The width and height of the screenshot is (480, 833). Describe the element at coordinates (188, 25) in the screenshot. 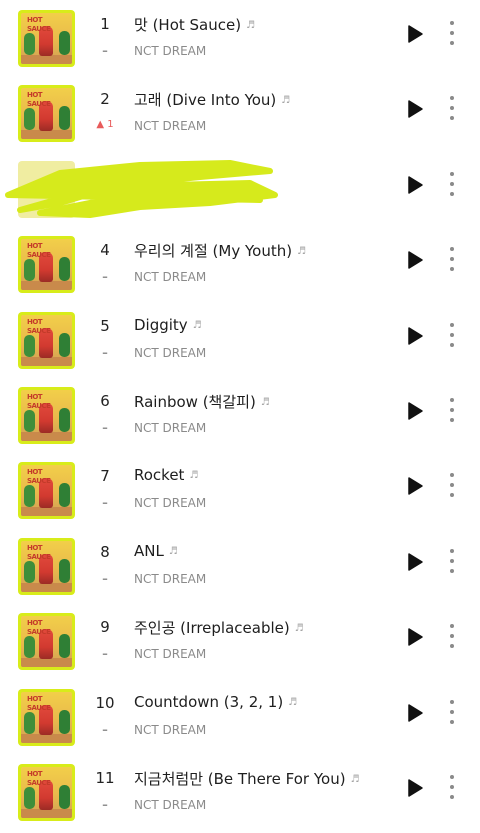

I see `track-title-text: 맛 (Hot Sauce)` at that location.